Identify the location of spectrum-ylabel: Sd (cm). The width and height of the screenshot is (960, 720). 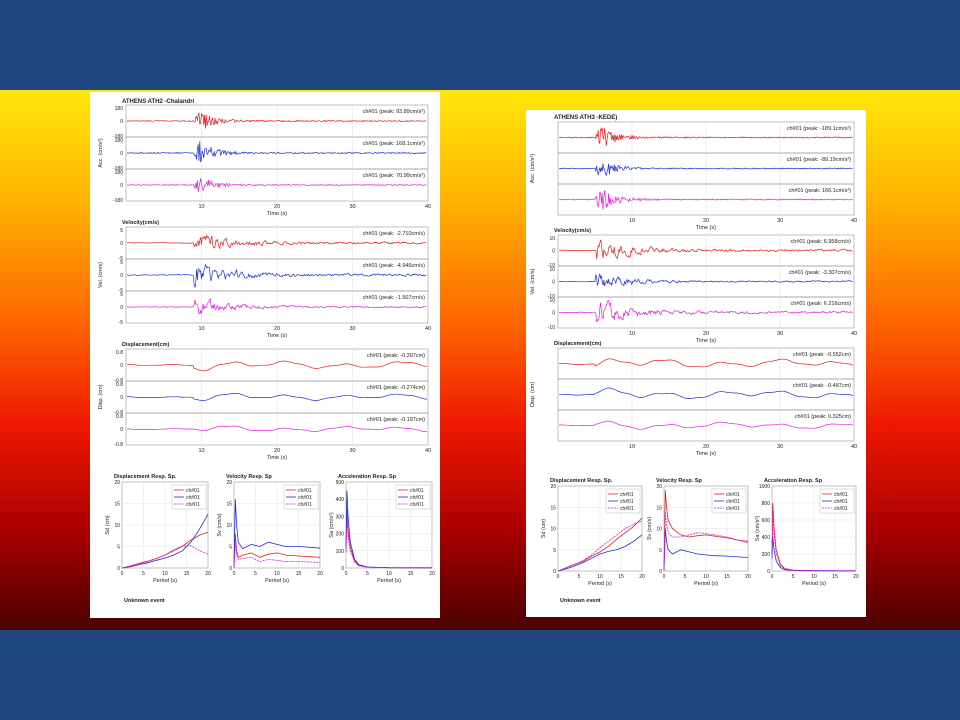
(108, 524).